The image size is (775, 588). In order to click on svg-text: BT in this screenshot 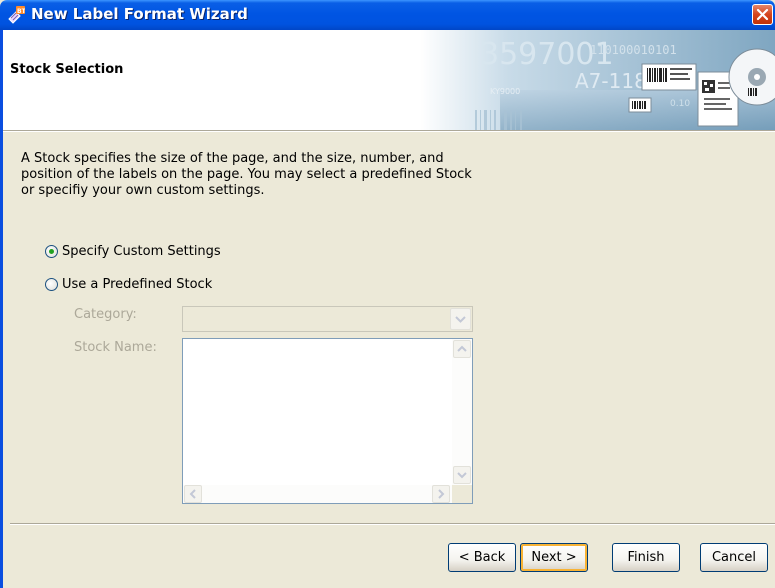, I will do `click(21, 11)`.